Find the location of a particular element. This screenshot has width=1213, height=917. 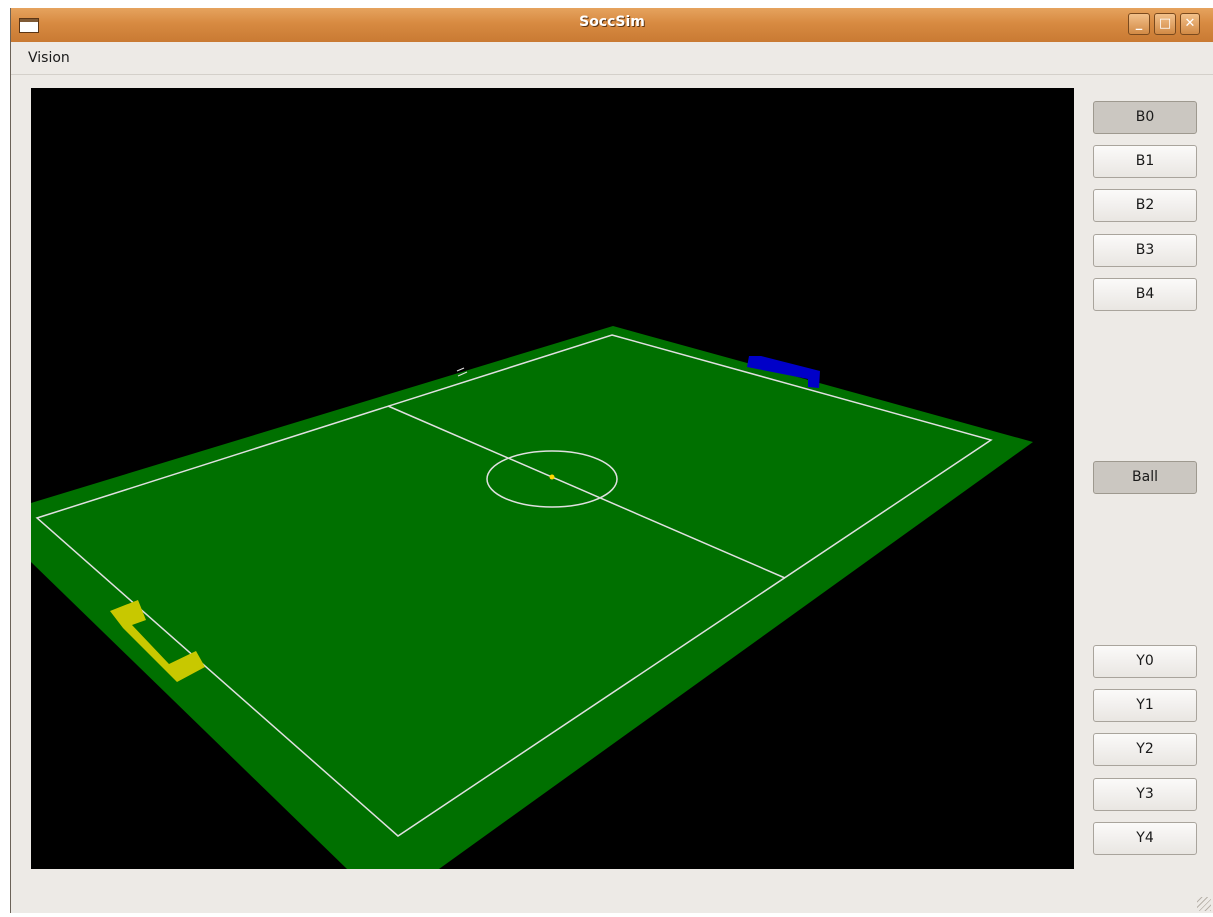

menu-vision: Vision is located at coordinates (49, 58).